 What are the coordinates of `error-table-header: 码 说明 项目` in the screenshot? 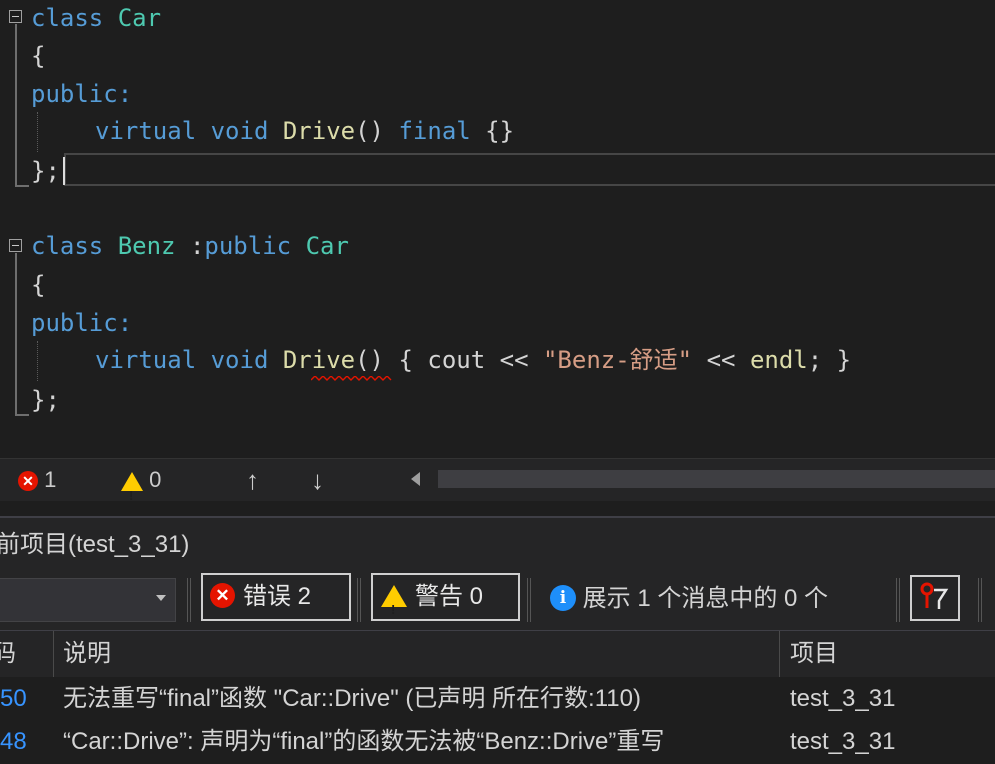 It's located at (497, 653).